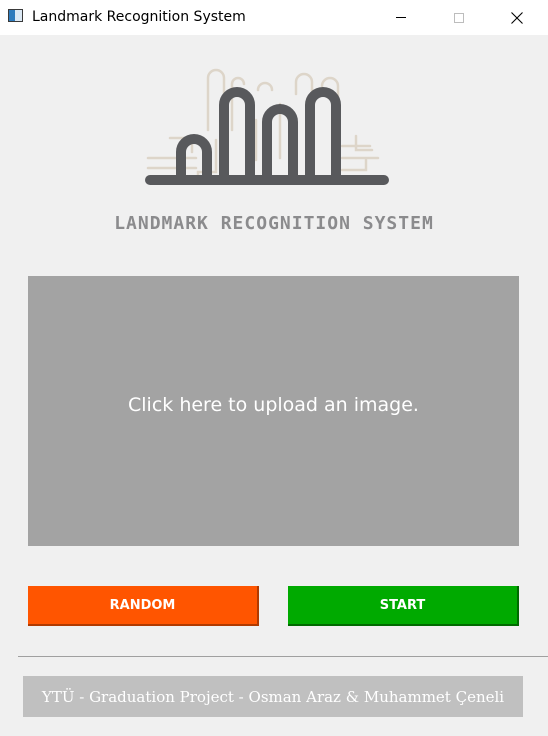 The height and width of the screenshot is (736, 548). Describe the element at coordinates (139, 17) in the screenshot. I see `window-title: Landmark Recognition System` at that location.